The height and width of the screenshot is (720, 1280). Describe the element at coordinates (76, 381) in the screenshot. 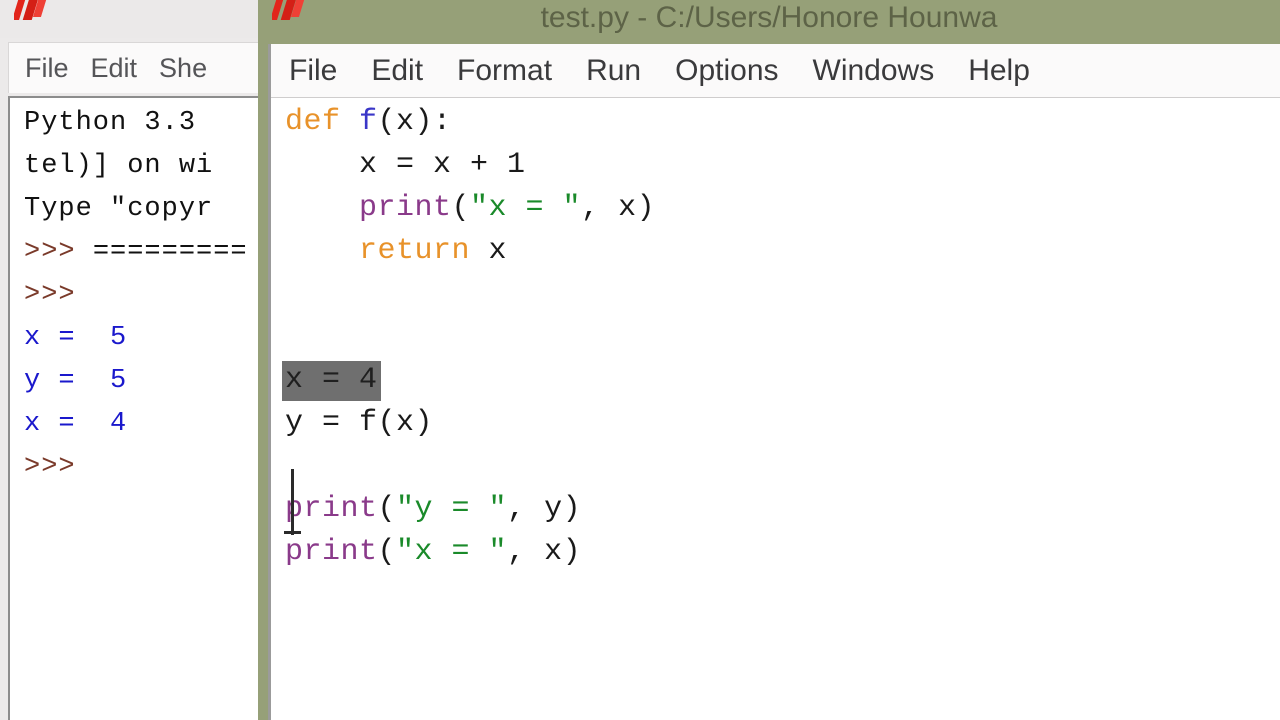

I see `shell-text-segment: y = 5` at that location.